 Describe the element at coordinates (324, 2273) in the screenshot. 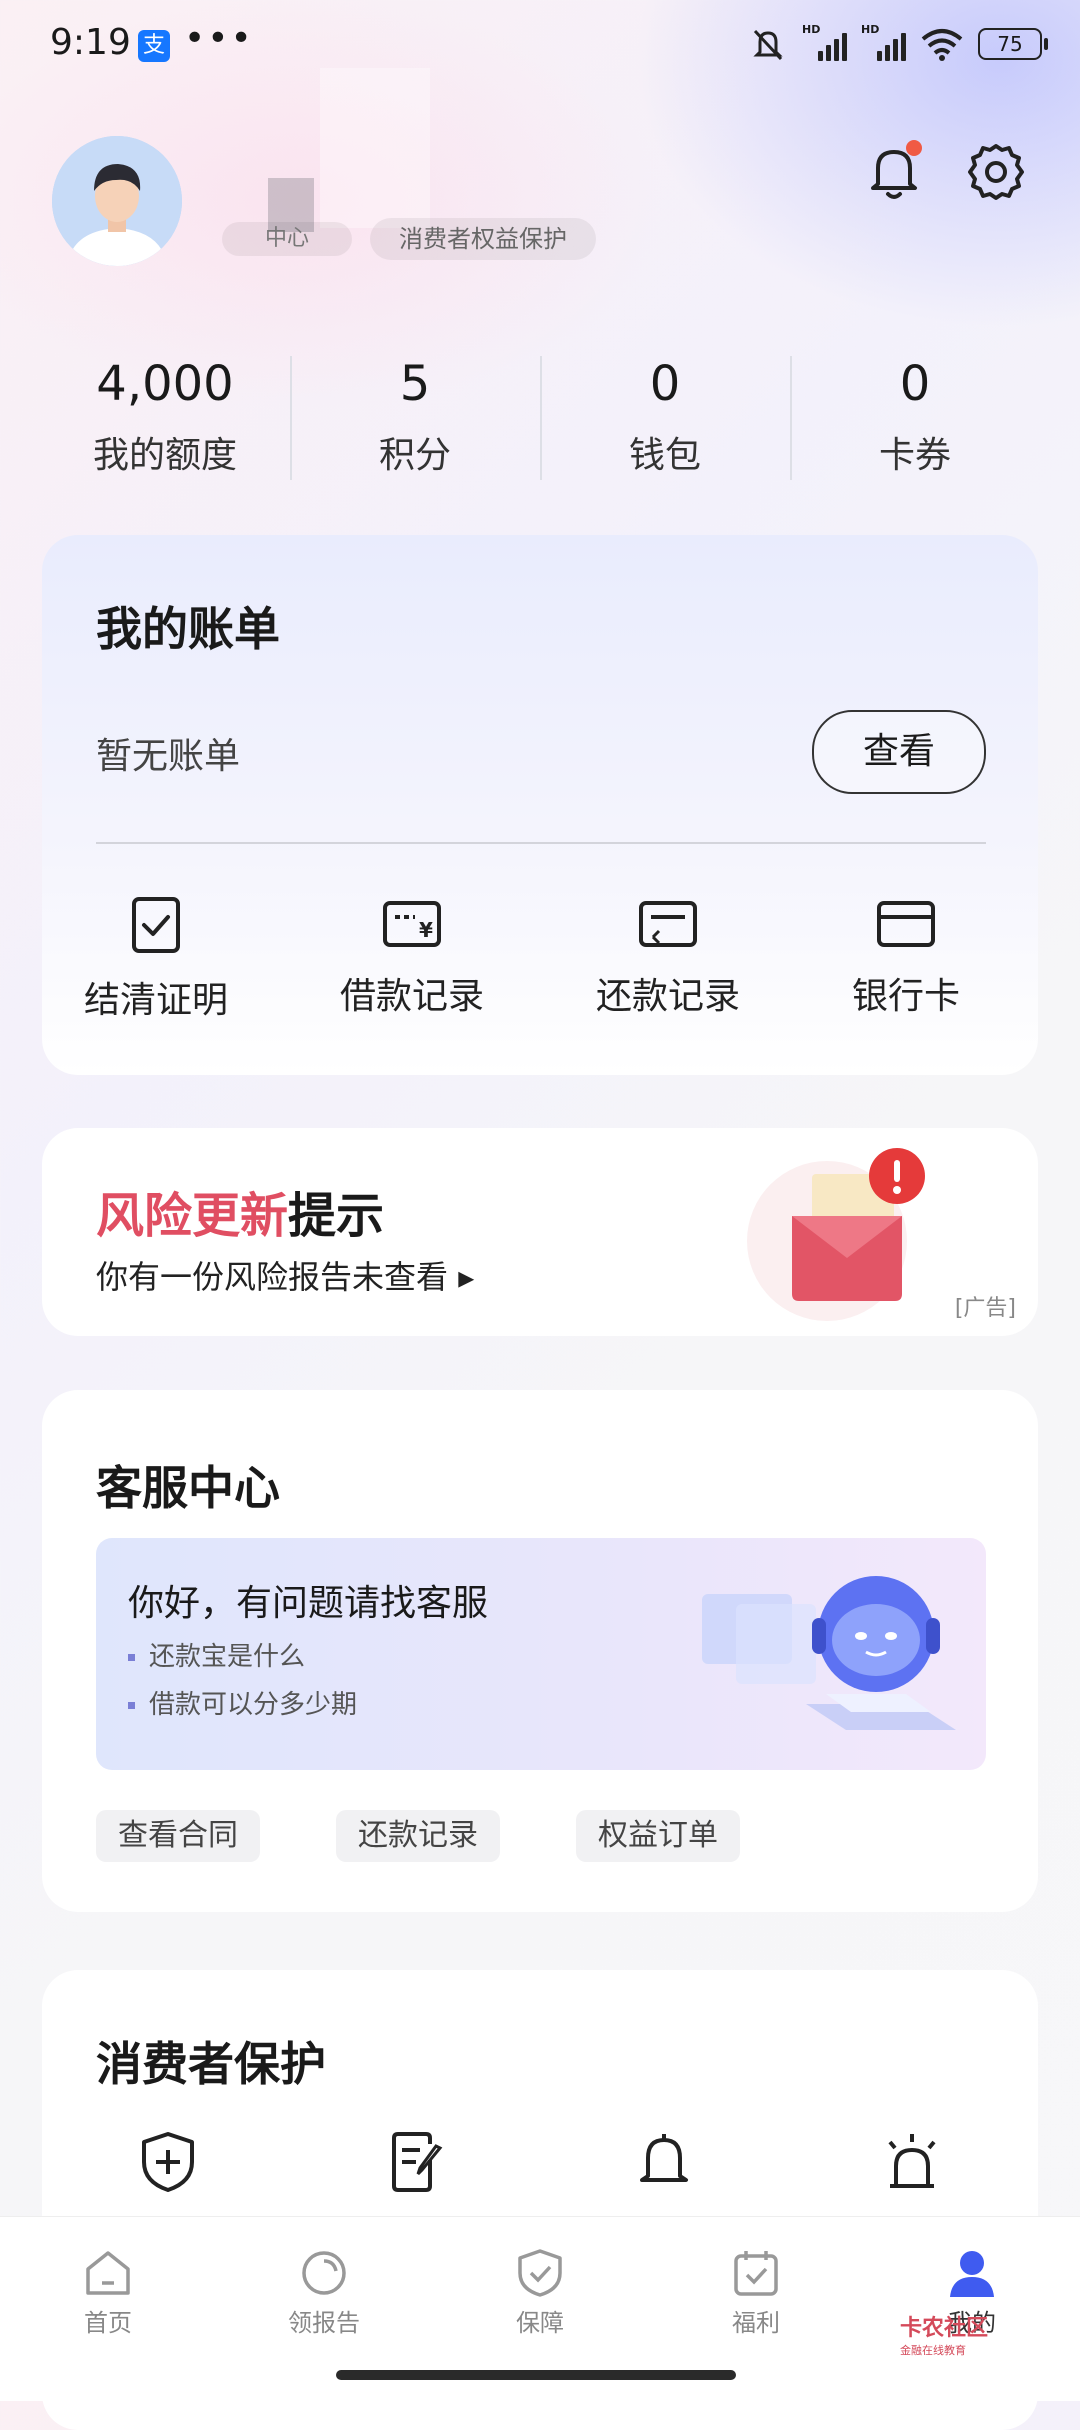

I see `report-icon` at that location.